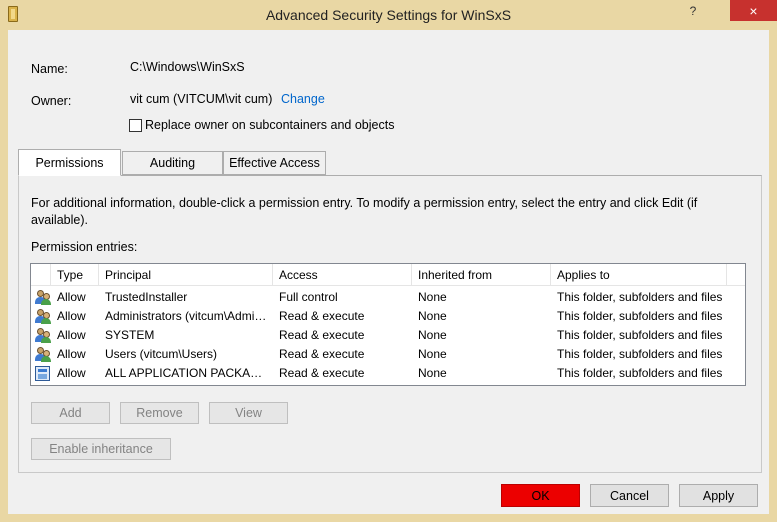 The height and width of the screenshot is (522, 777). Describe the element at coordinates (130, 335) in the screenshot. I see `row-principal: SYSTEM` at that location.